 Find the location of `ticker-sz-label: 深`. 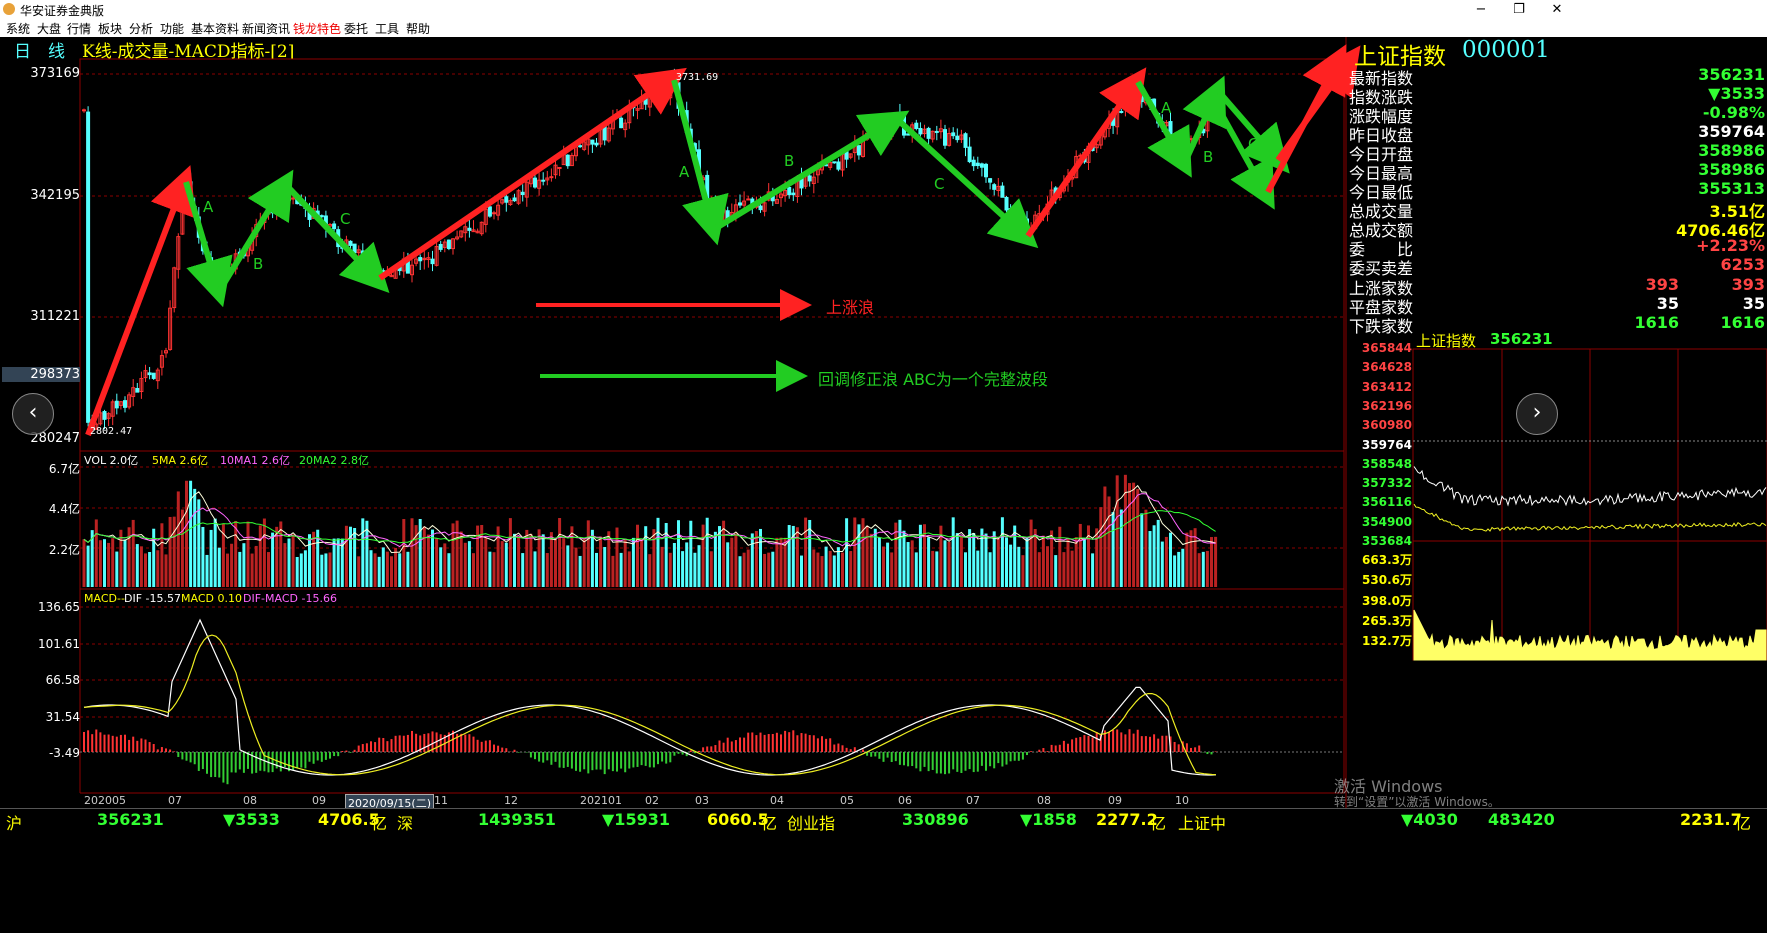

ticker-sz-label: 深 is located at coordinates (405, 822).